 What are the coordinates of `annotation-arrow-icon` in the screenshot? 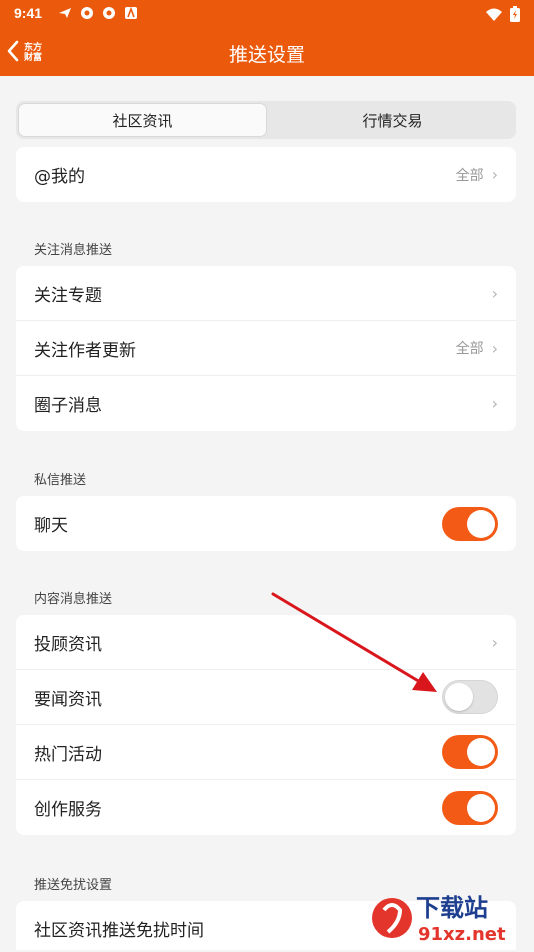 It's located at (354, 642).